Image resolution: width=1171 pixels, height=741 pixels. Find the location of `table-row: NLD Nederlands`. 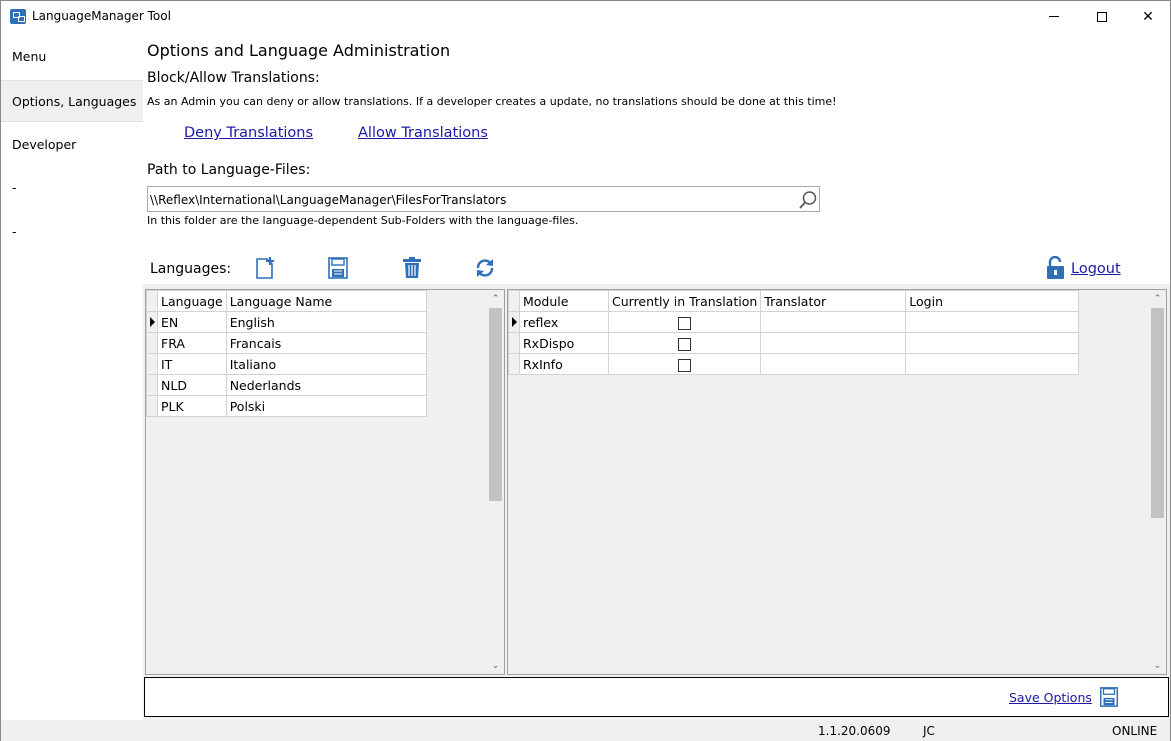

table-row: NLD Nederlands is located at coordinates (286, 385).